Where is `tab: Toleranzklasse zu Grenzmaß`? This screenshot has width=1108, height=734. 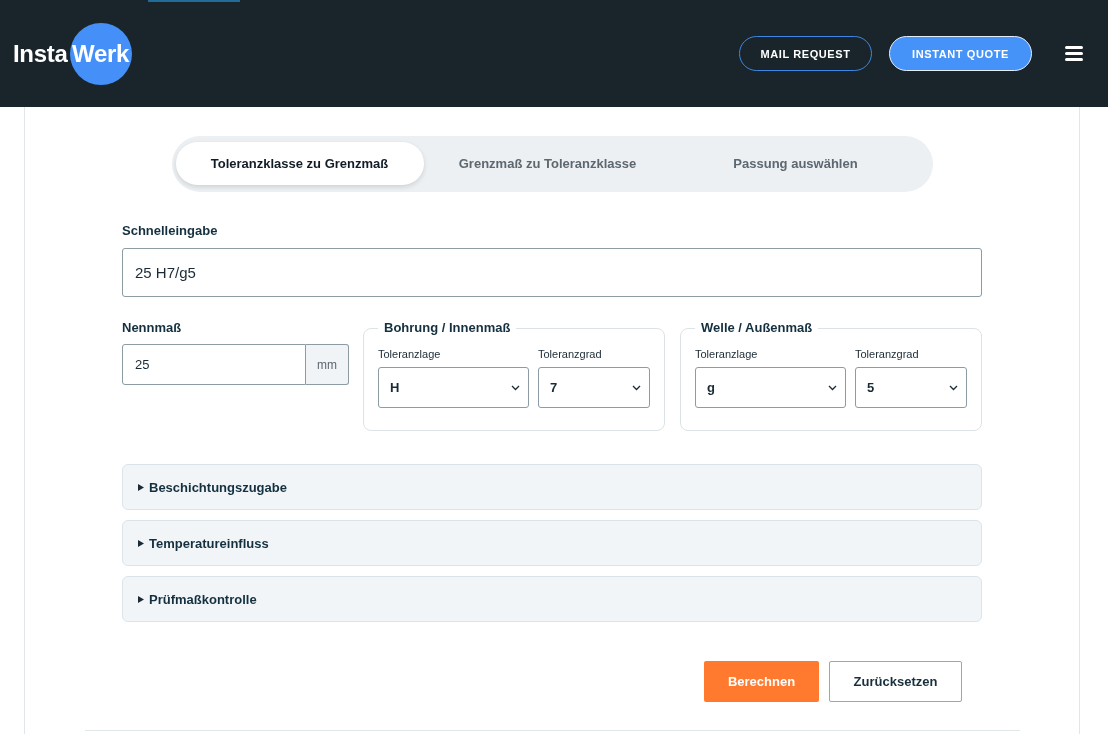 tab: Toleranzklasse zu Grenzmaß is located at coordinates (299, 163).